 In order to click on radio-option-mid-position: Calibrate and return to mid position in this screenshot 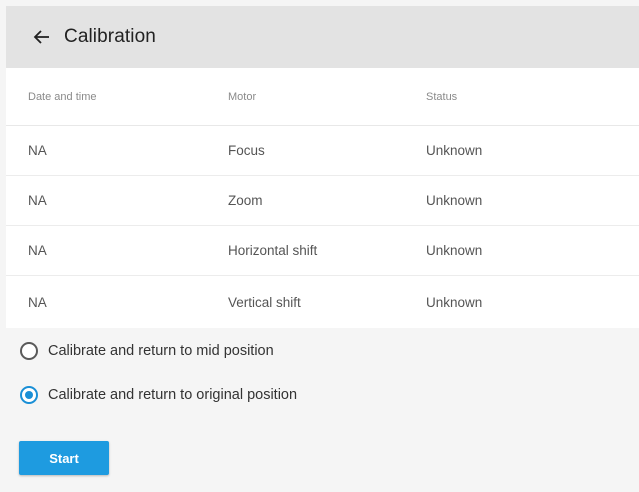, I will do `click(147, 351)`.